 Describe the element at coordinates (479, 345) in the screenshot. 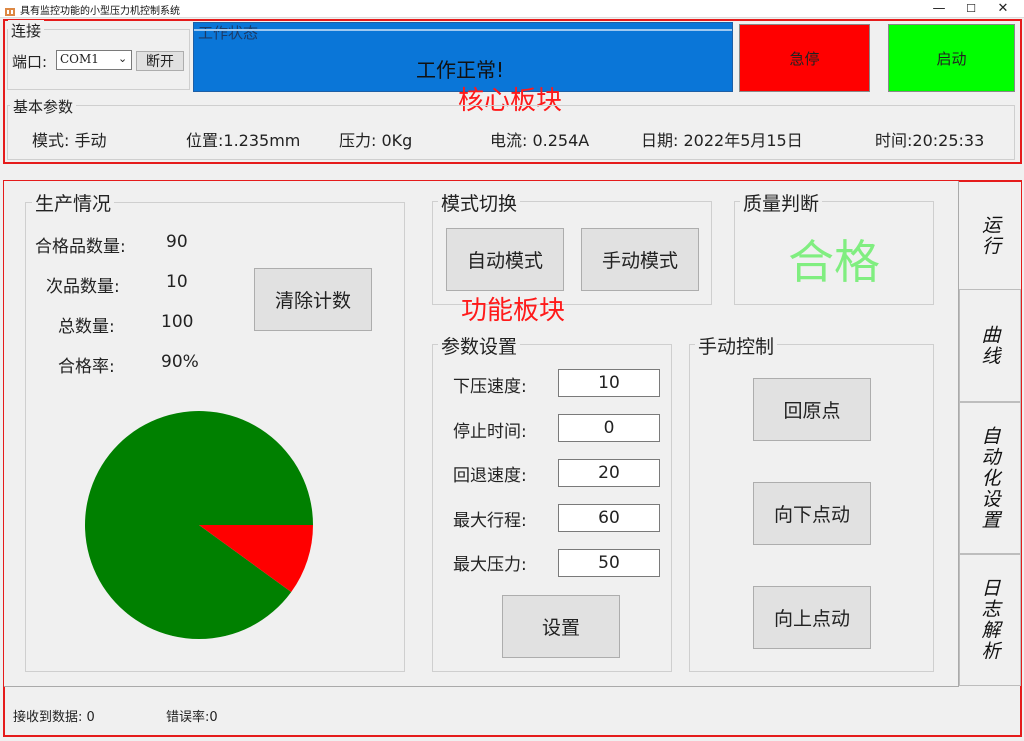

I see `param-settings-group-title: 参数设置` at that location.